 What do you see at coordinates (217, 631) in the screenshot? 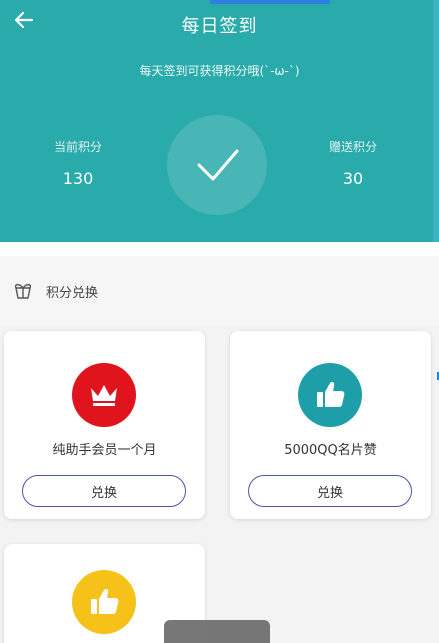
I see `toast-message` at bounding box center [217, 631].